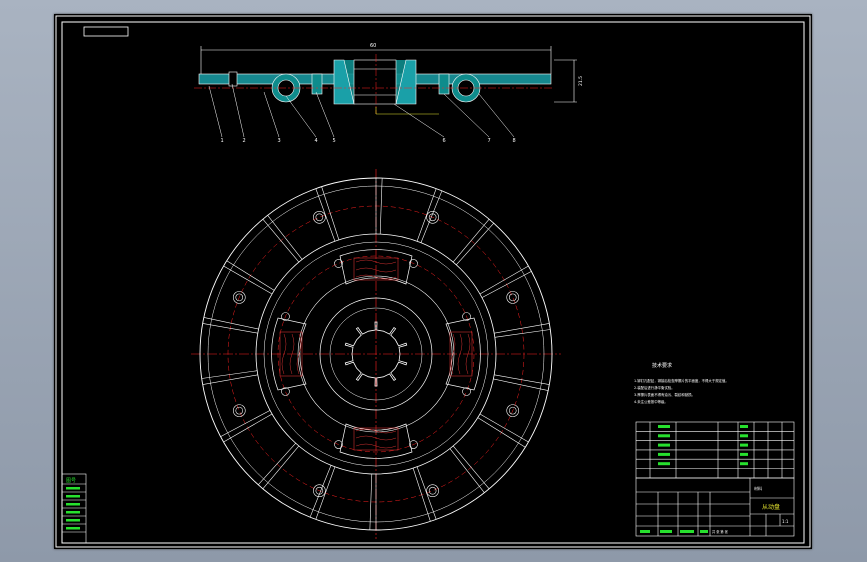 This screenshot has width=867, height=562. What do you see at coordinates (389, 79) in the screenshot?
I see `section-view: 60 21.5` at bounding box center [389, 79].